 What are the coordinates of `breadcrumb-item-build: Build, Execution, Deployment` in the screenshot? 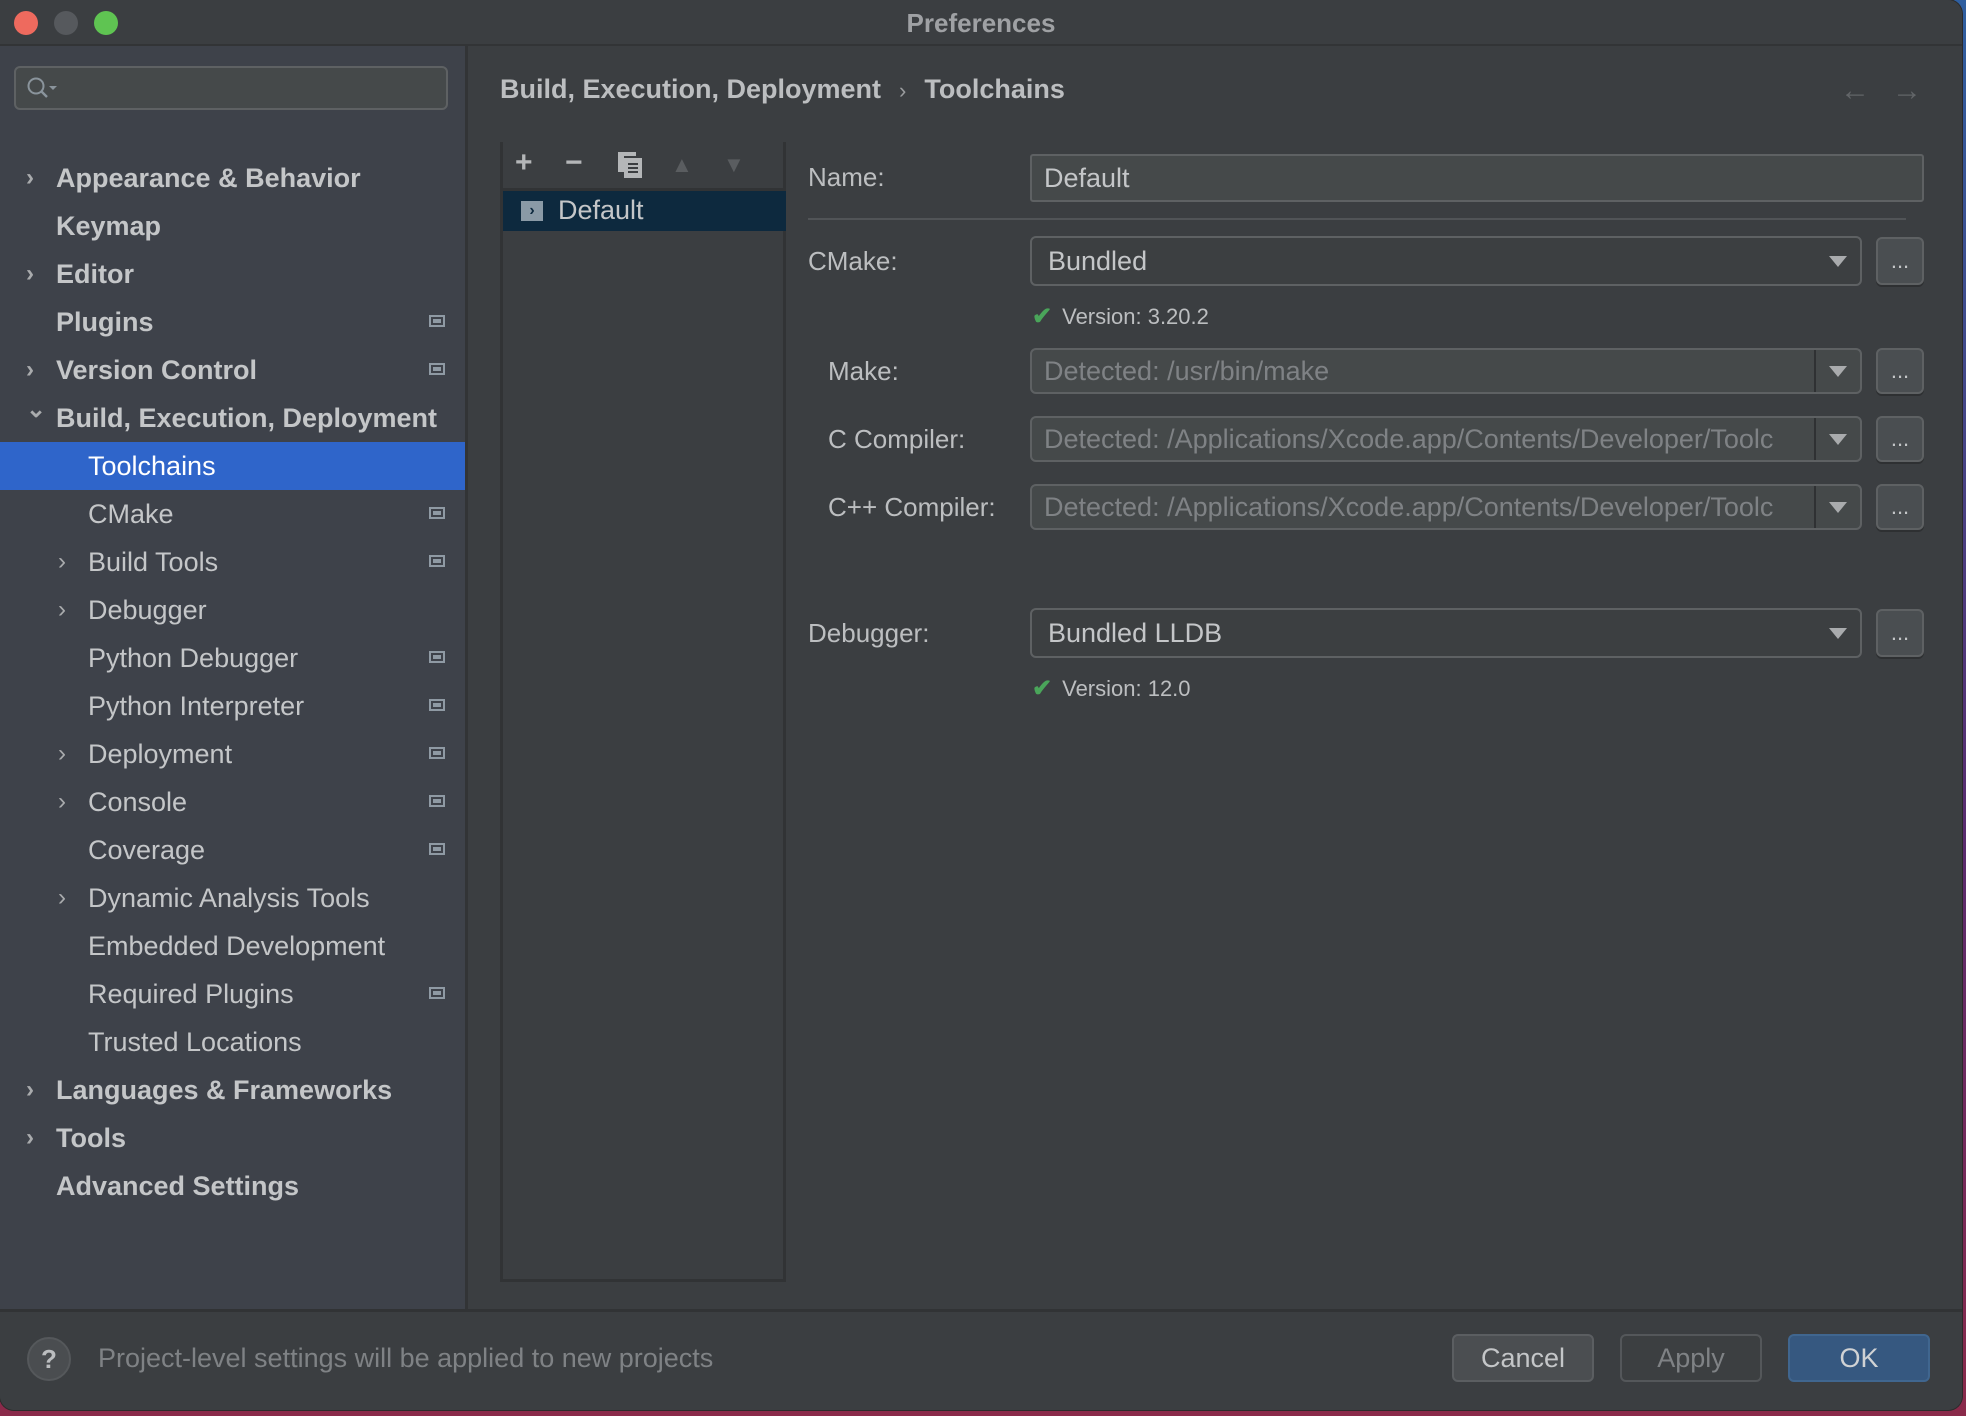 It's located at (690, 89).